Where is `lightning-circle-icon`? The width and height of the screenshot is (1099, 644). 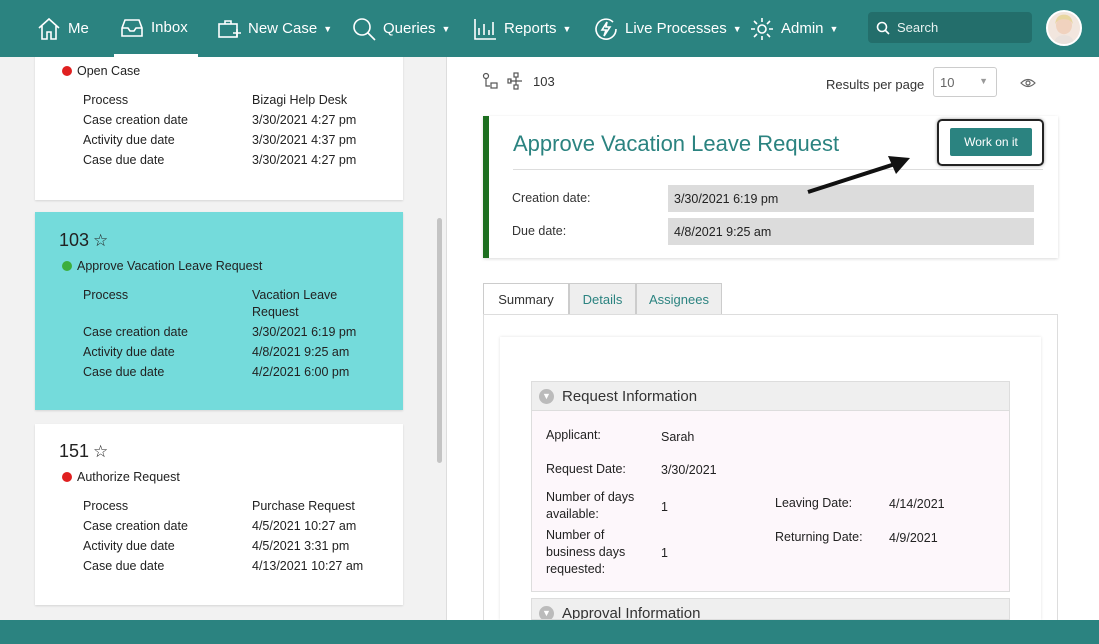 lightning-circle-icon is located at coordinates (606, 28).